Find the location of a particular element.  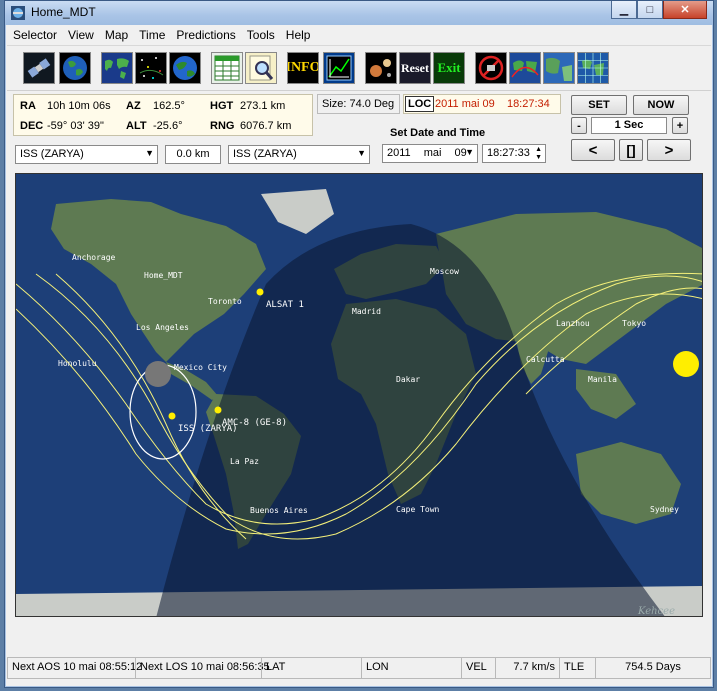

step-forward-button: > is located at coordinates (669, 150).